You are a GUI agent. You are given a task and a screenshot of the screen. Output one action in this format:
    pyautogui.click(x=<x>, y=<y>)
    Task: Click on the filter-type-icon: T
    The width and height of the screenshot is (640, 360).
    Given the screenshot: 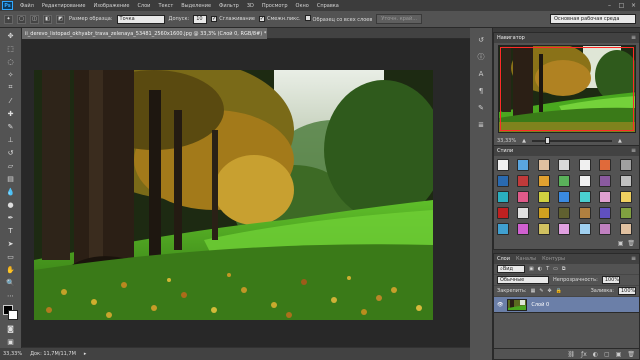 What is the action you would take?
    pyautogui.click(x=547, y=269)
    